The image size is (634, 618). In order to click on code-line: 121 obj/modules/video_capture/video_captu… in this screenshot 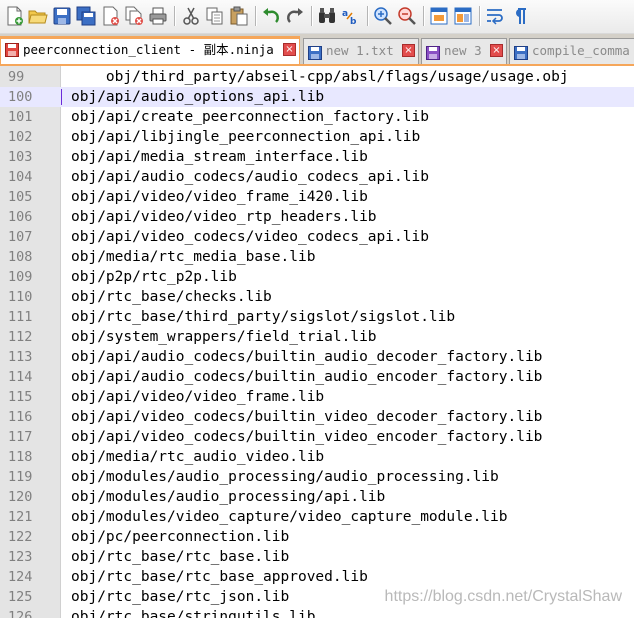, I will do `click(317, 517)`.